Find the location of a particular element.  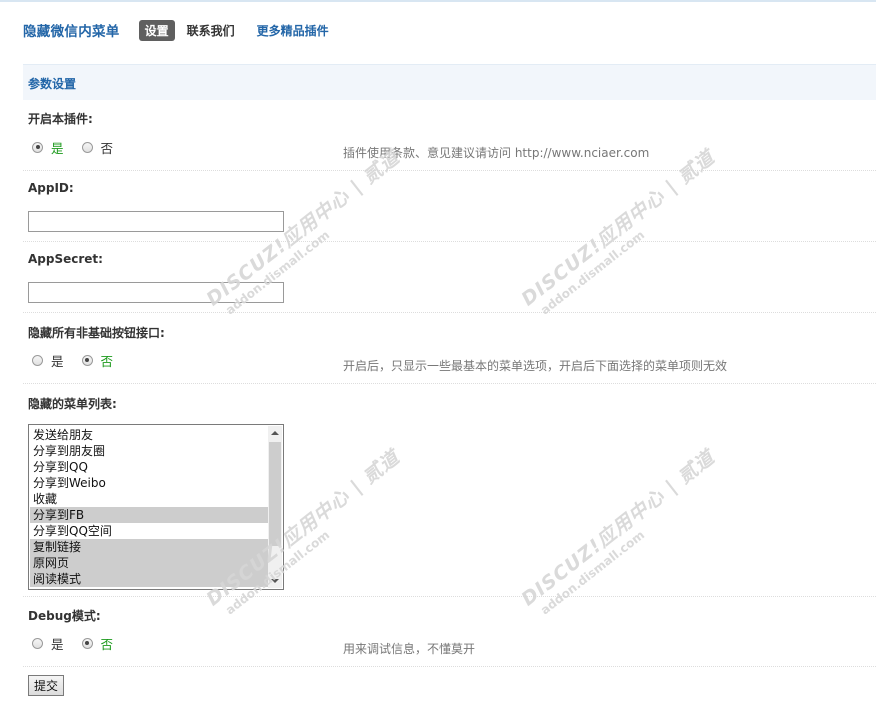

plugin-header: 隐藏微信内菜单 设置 联系我们 更多精品插件 is located at coordinates (187, 30).